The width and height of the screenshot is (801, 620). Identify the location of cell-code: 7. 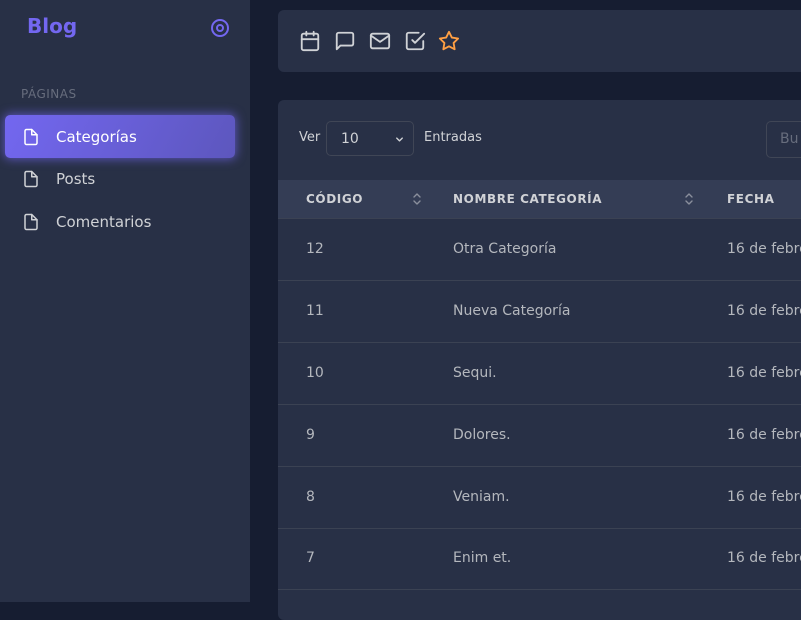
(310, 558).